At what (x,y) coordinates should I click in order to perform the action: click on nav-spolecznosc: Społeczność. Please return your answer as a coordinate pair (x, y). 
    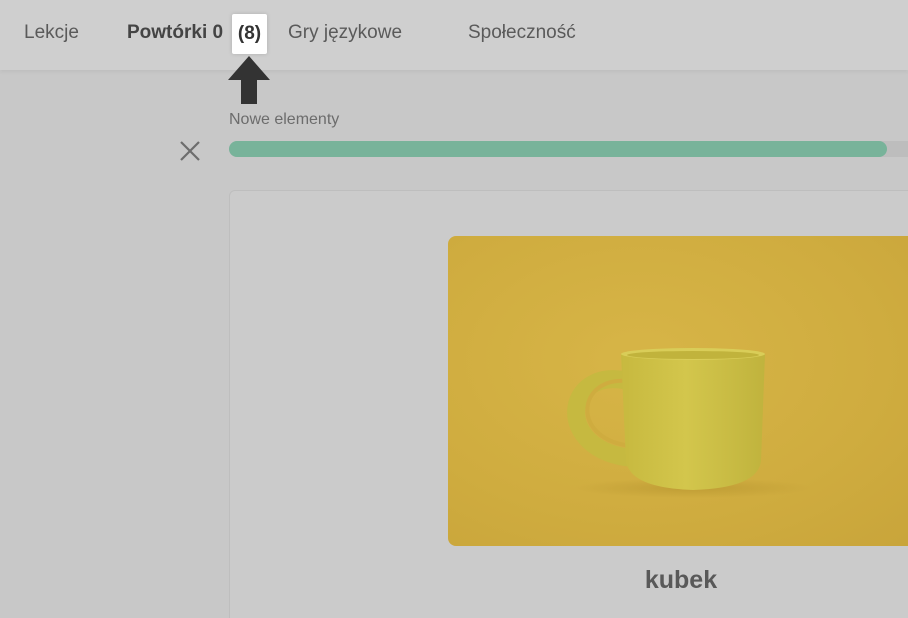
    Looking at the image, I should click on (522, 33).